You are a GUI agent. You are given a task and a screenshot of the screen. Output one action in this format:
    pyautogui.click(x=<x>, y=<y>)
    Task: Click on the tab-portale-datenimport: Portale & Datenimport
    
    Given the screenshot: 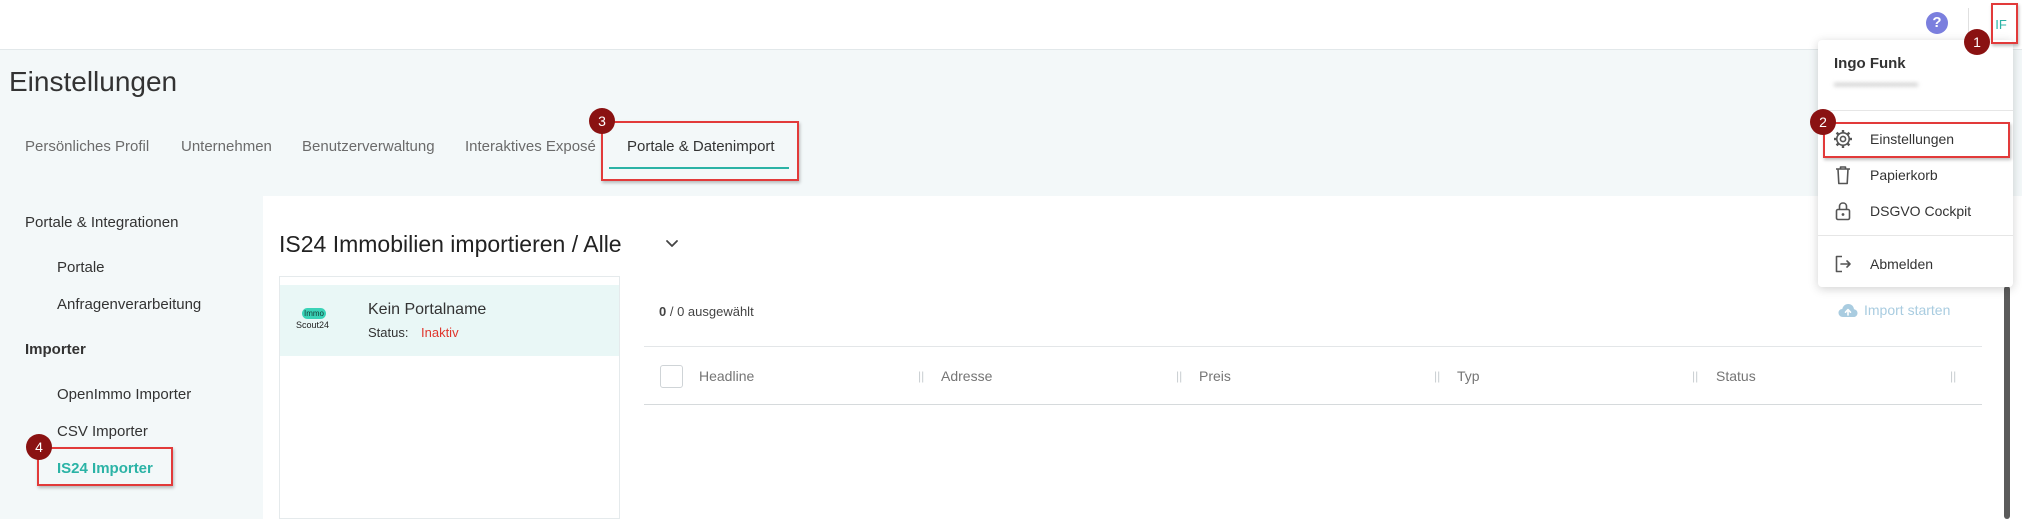 What is the action you would take?
    pyautogui.click(x=701, y=146)
    